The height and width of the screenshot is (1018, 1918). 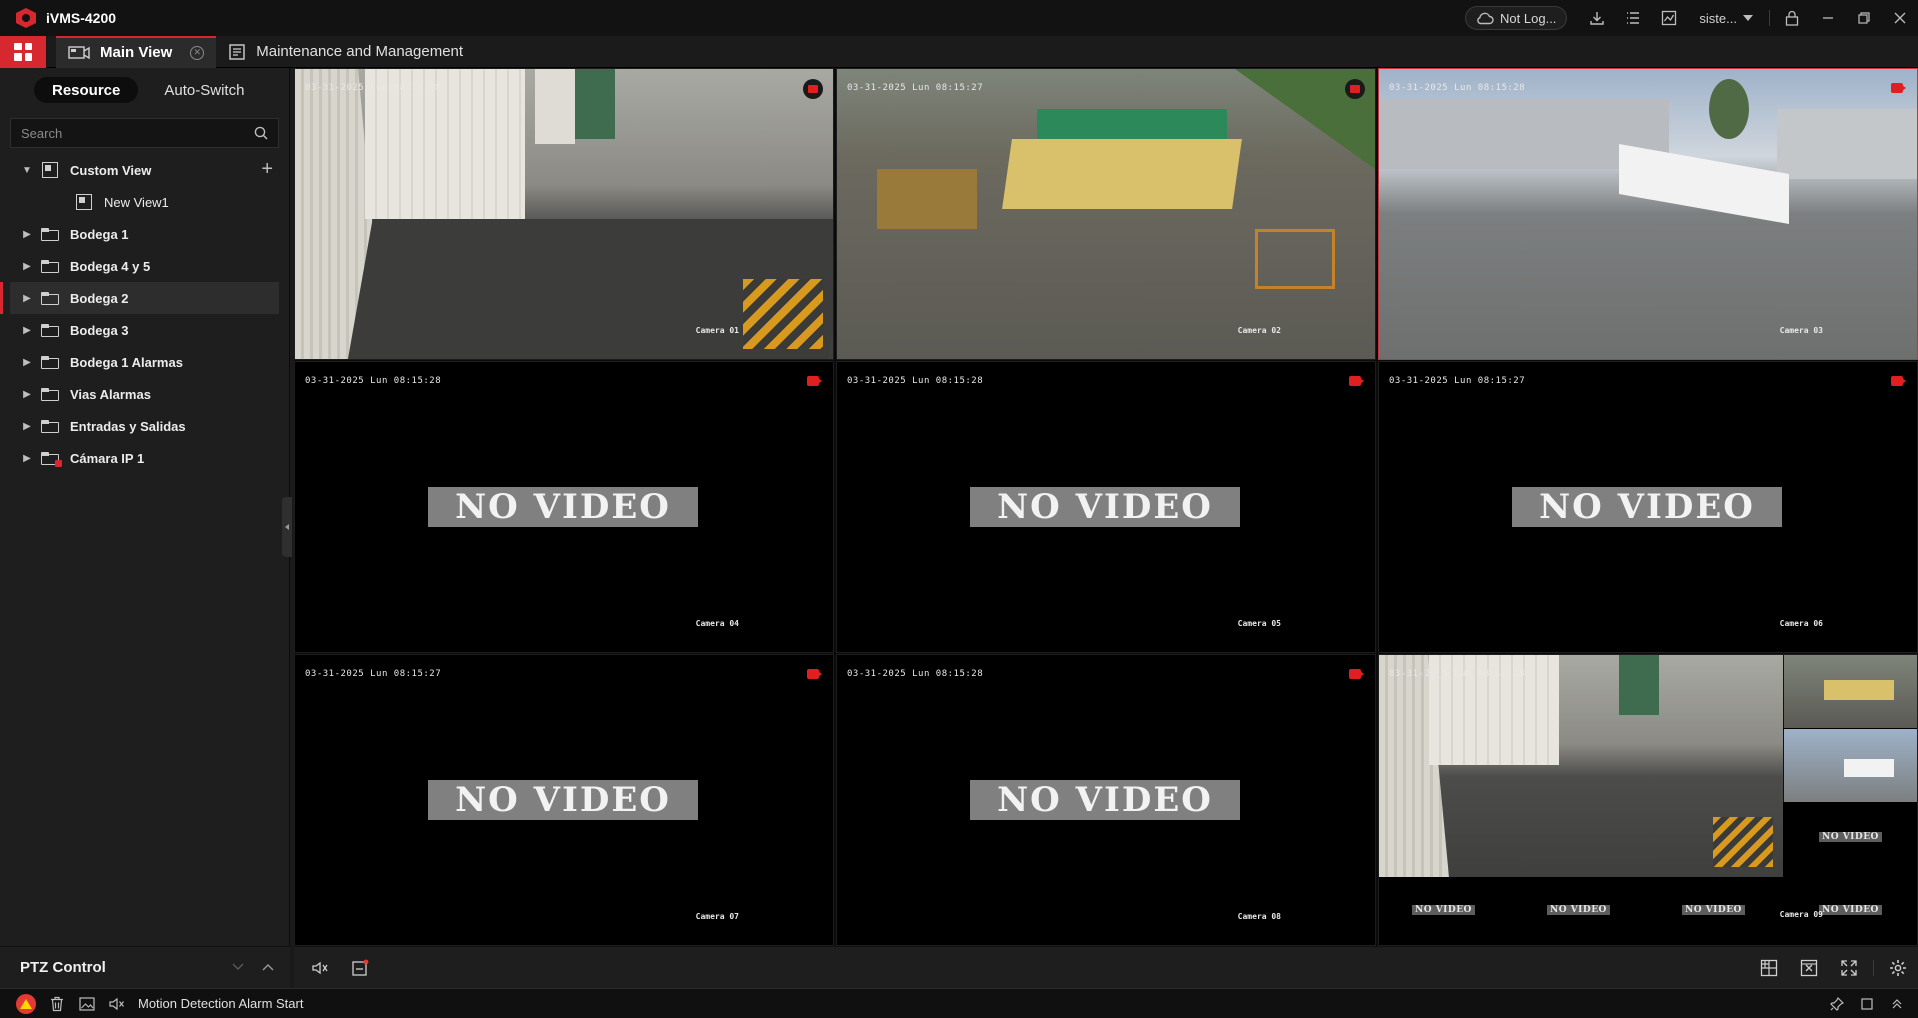 I want to click on module-tab-bar: Main View ✕ Maintenance and Management, so click(x=959, y=51).